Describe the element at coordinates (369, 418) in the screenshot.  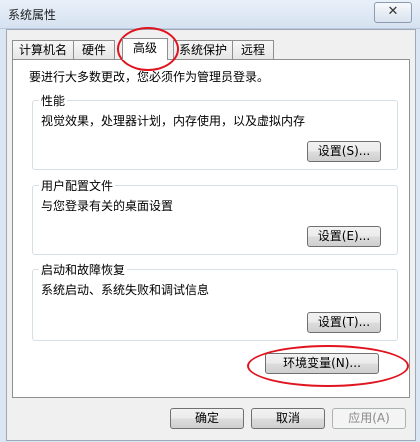
I see `apply-button: 应用(A)` at that location.